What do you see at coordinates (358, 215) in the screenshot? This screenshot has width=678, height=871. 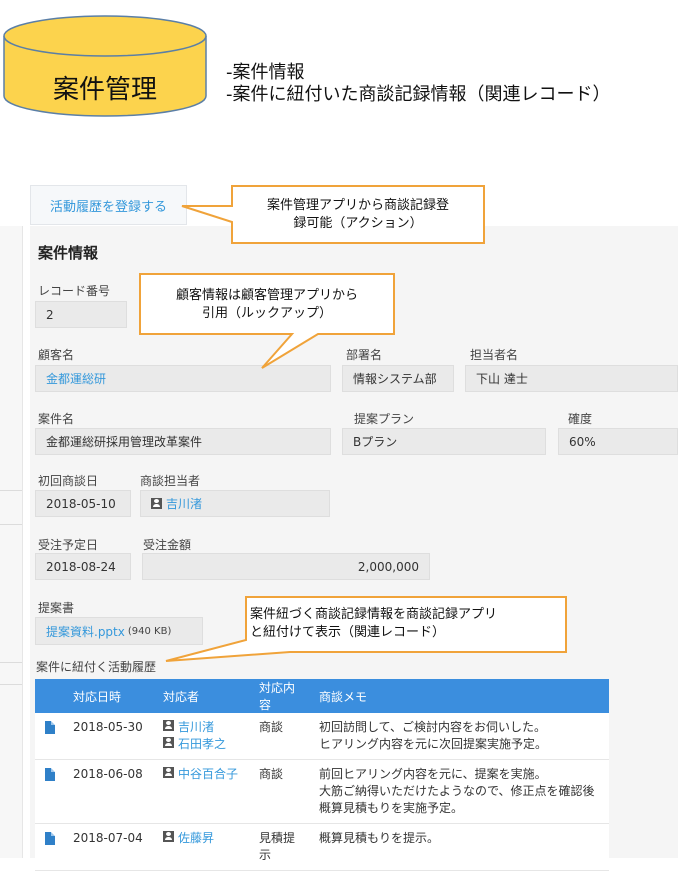 I see `callout-action-text: 案件管理アプリから商談記録登 録可能（アクション）` at bounding box center [358, 215].